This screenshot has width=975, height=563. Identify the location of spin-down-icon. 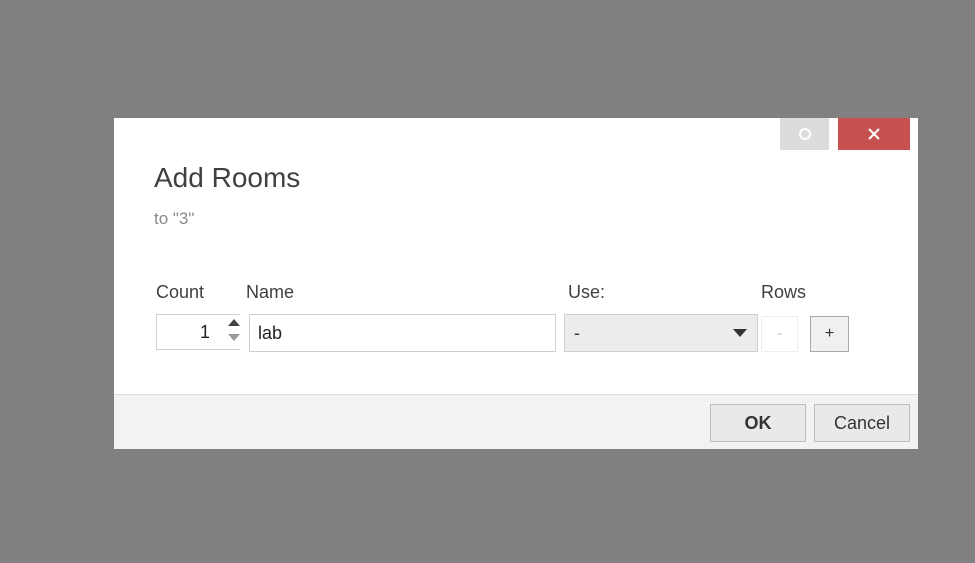
(234, 337).